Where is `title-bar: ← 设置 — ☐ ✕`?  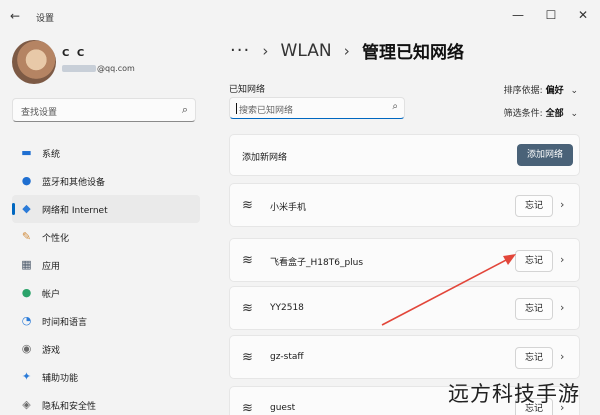 title-bar: ← 设置 — ☐ ✕ is located at coordinates (300, 16).